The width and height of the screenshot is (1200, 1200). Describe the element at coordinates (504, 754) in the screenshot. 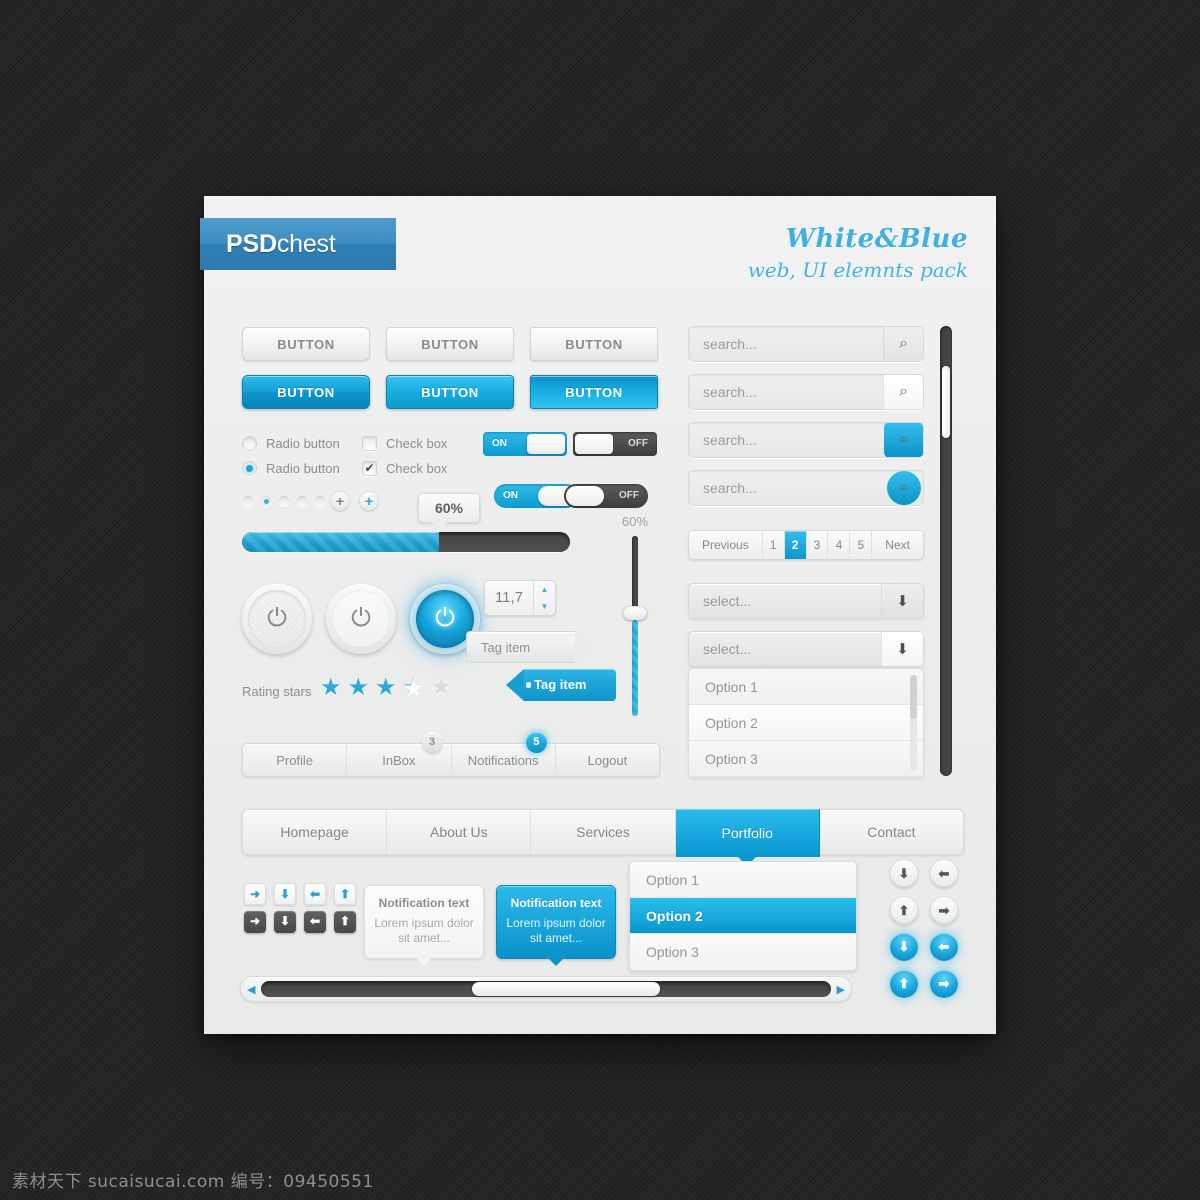

I see `tab-notifications: Notifications 5` at that location.